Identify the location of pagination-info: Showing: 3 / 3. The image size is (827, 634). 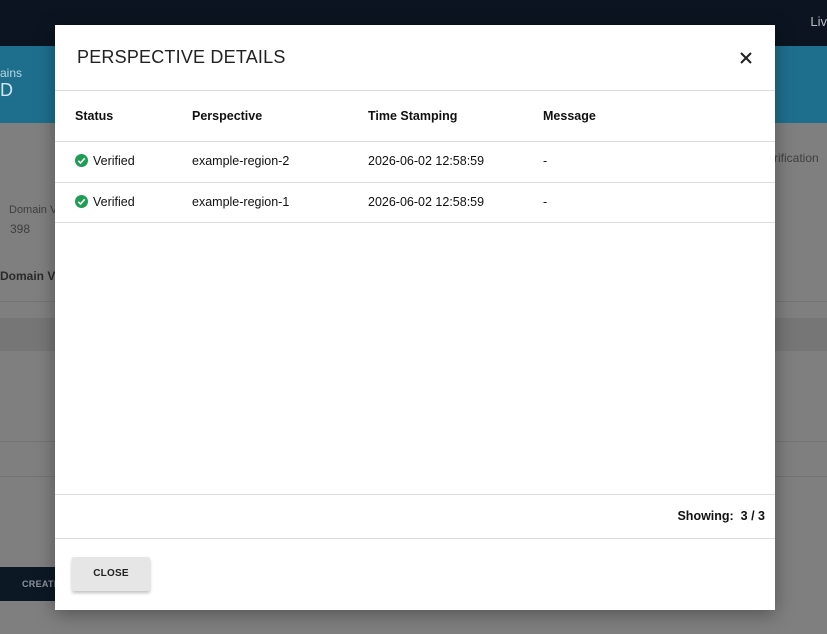
(721, 516).